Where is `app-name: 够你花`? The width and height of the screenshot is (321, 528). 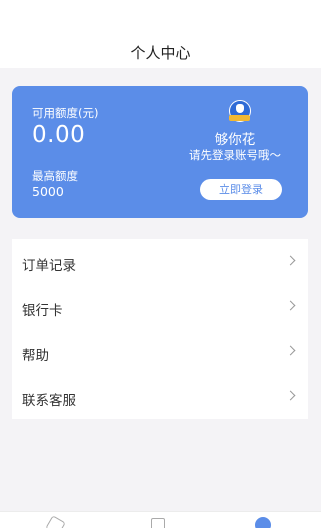
app-name: 够你花 is located at coordinates (235, 140).